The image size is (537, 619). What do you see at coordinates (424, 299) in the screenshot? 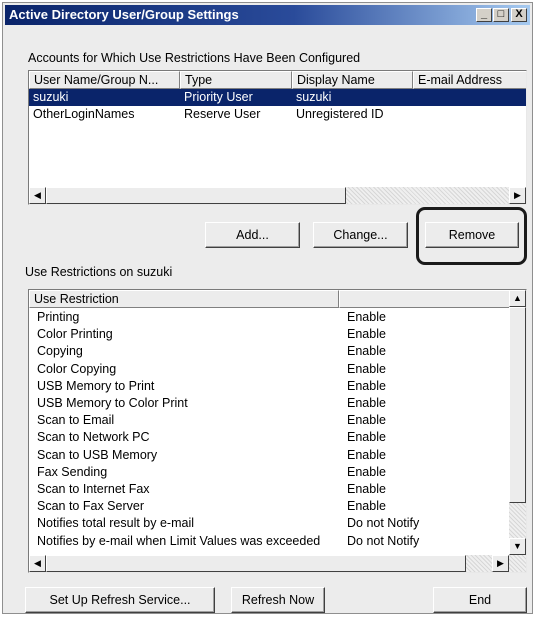
I see `column-header-setting` at bounding box center [424, 299].